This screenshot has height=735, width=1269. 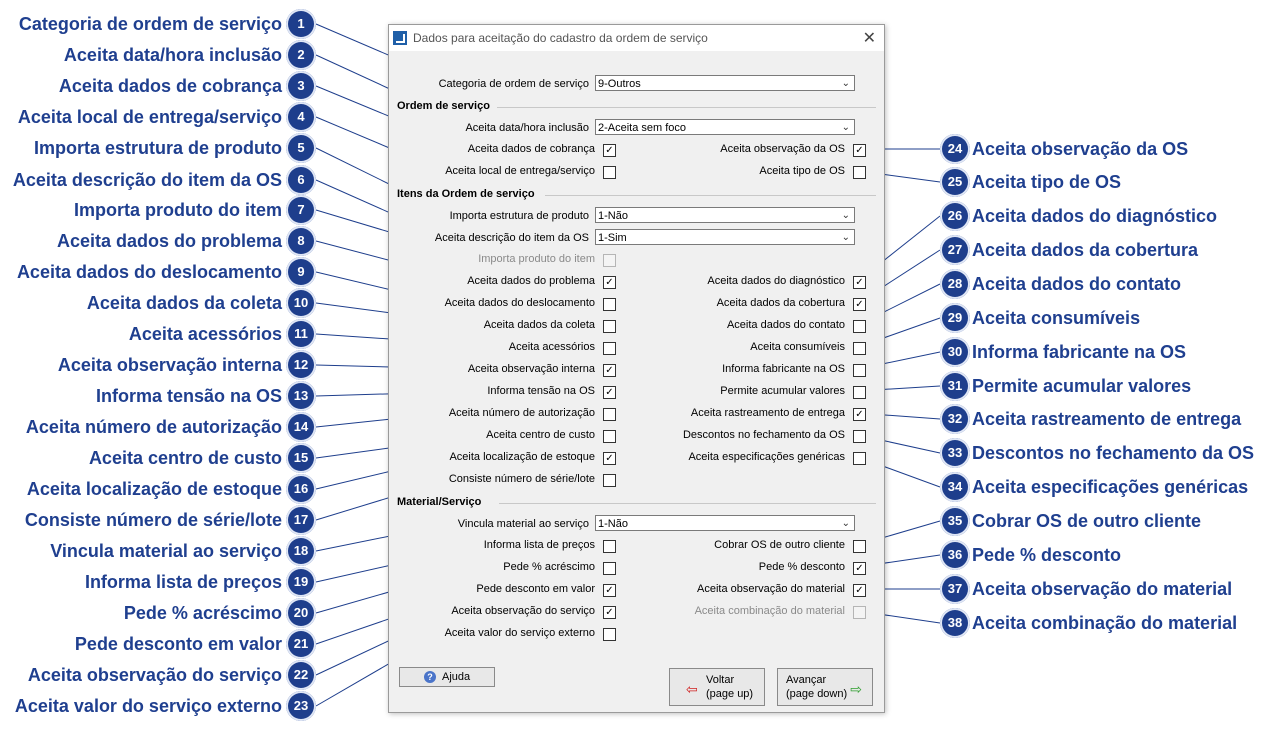 I want to click on callout-badge-25: 25, so click(x=955, y=182).